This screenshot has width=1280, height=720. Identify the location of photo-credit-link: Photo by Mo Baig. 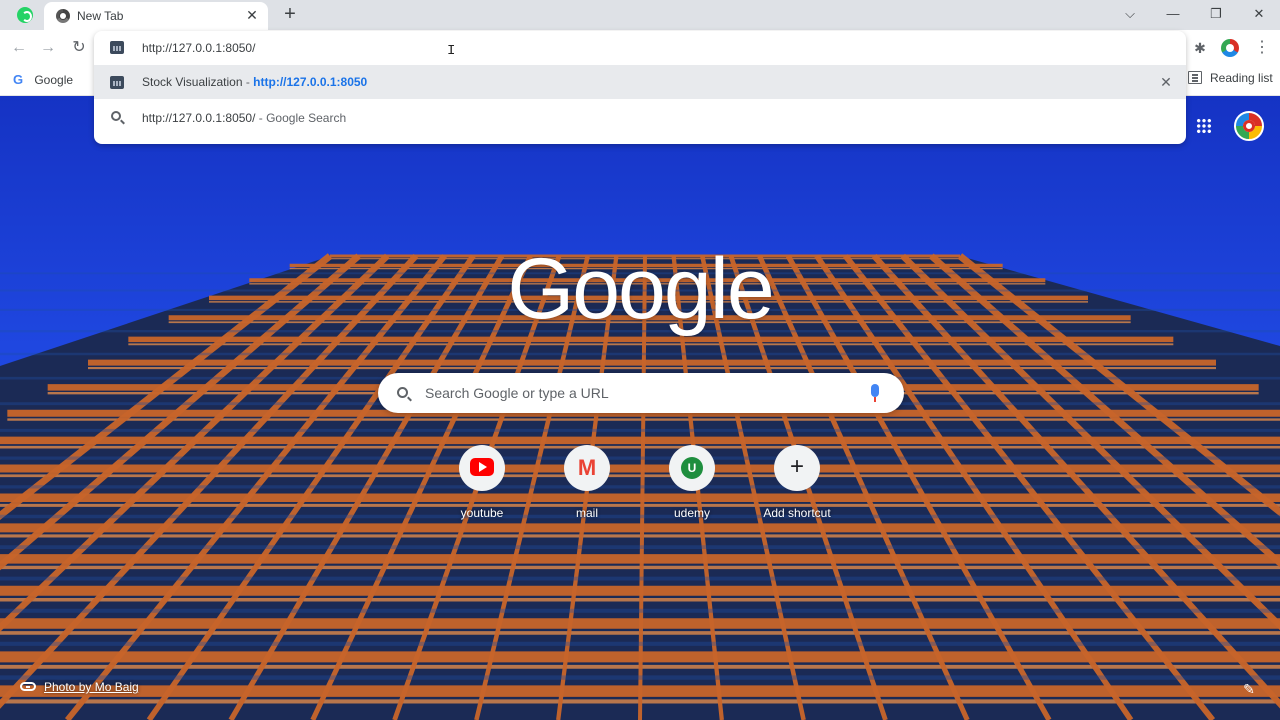
(91, 687).